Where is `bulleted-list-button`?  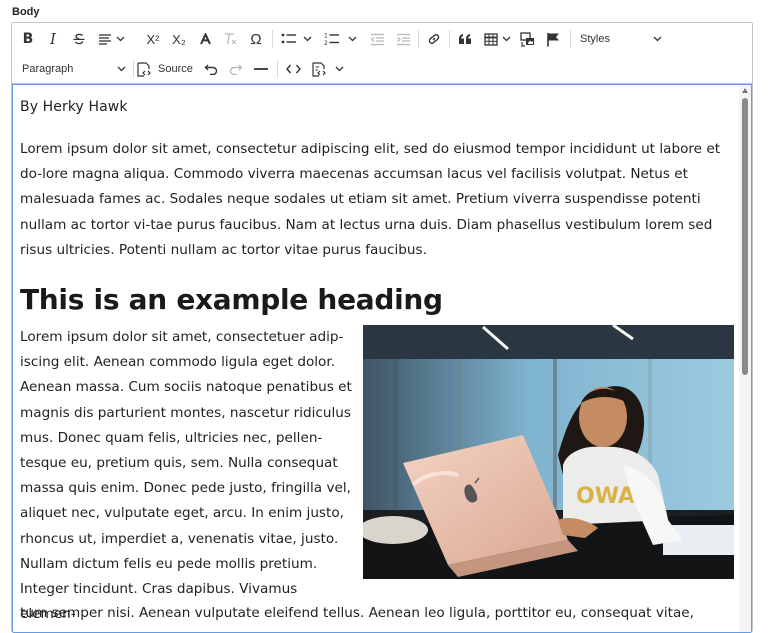
bulleted-list-button is located at coordinates (289, 39).